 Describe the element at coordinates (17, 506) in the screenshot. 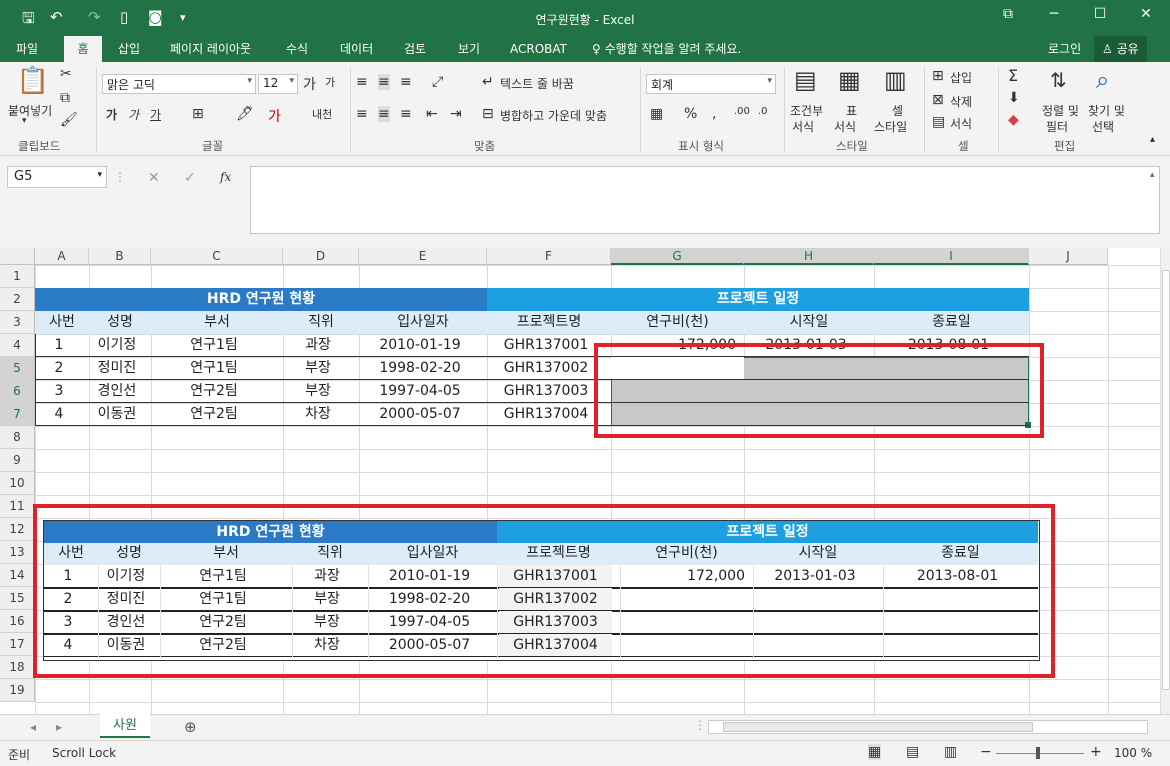

I see `row-header: 11` at that location.